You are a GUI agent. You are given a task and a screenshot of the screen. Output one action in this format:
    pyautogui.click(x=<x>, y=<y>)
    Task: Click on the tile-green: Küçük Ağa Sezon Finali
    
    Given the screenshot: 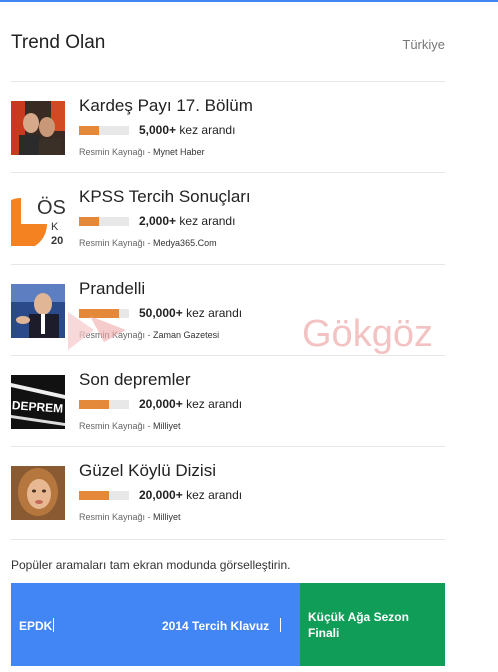 What is the action you would take?
    pyautogui.click(x=372, y=624)
    